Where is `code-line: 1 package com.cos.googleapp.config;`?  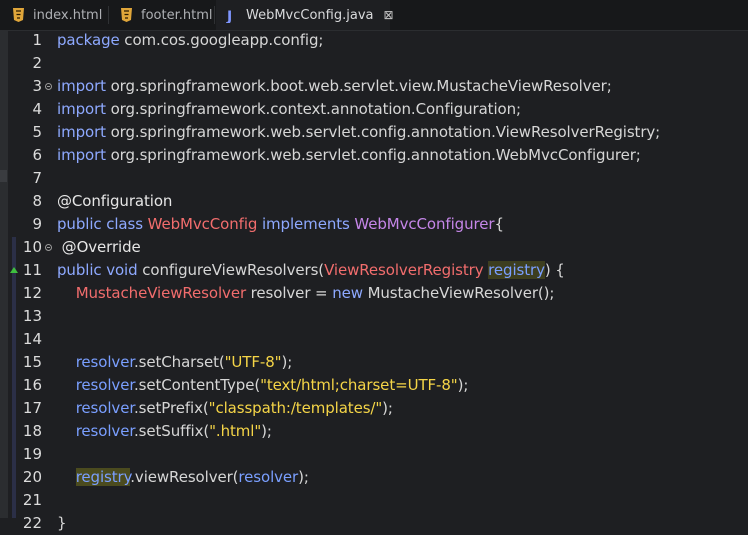 code-line: 1 package com.cos.googleapp.config; is located at coordinates (374, 40).